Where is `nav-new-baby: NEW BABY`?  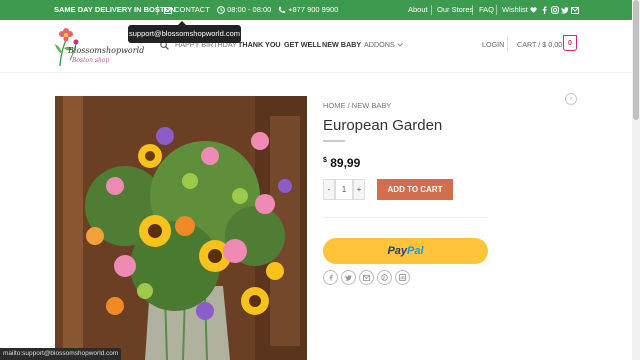 nav-new-baby: NEW BABY is located at coordinates (341, 45).